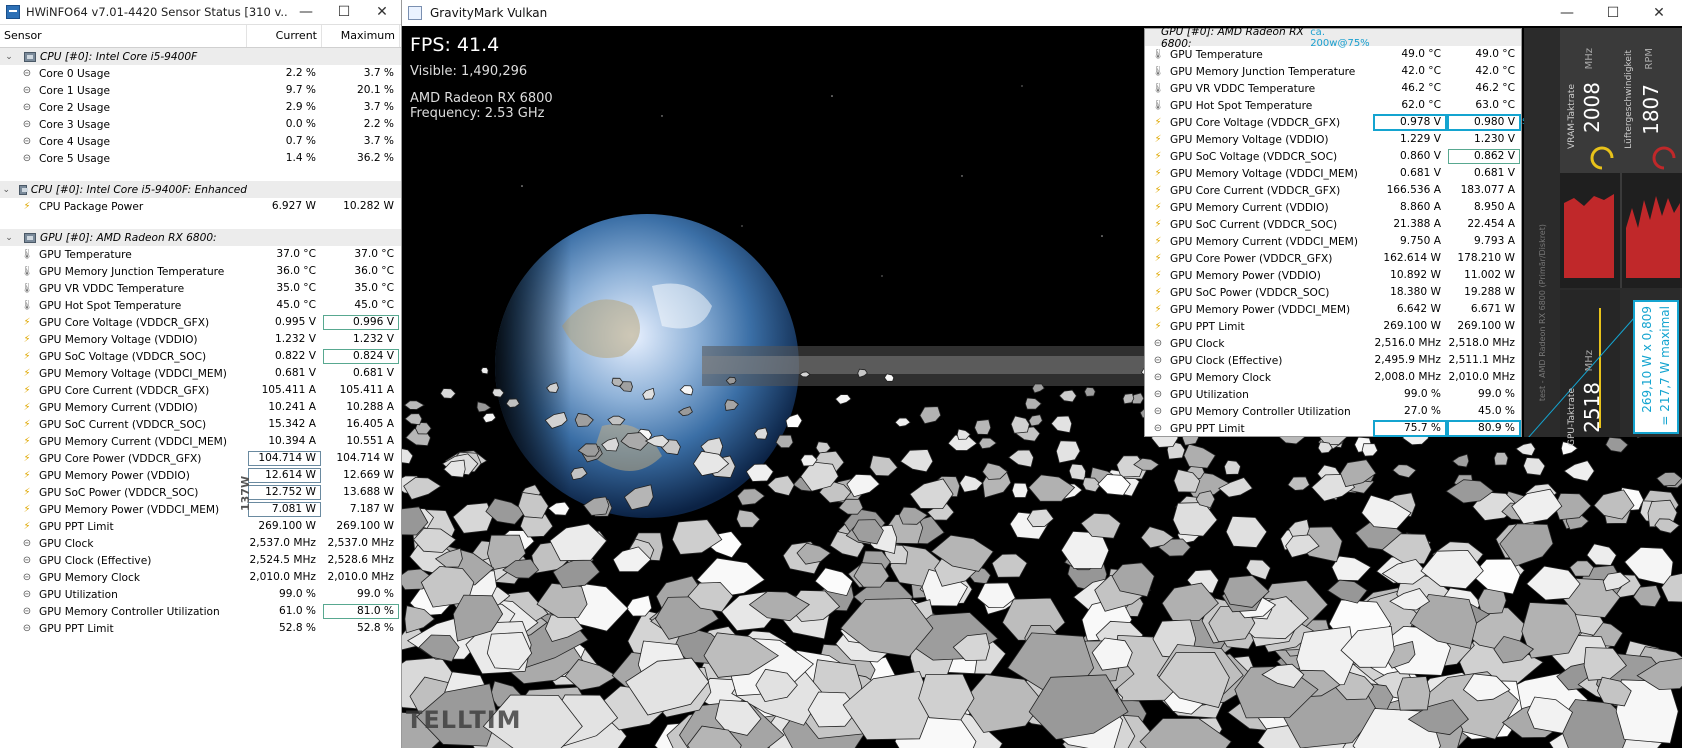  I want to click on sensor-row: ⚡ CPU Package Power 6.927 W 10.282 W, so click(200, 206).